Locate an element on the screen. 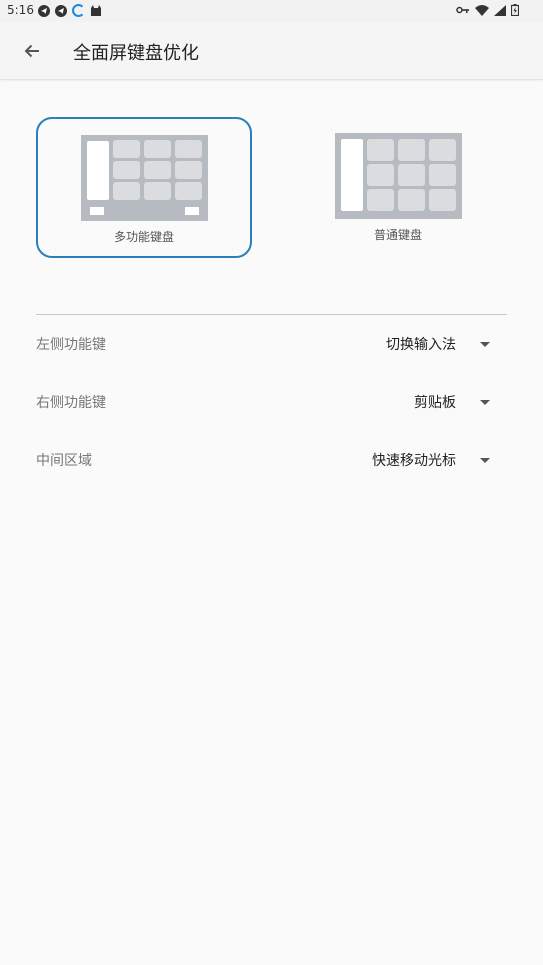 This screenshot has width=543, height=965. notification-icons is located at coordinates (70, 10).